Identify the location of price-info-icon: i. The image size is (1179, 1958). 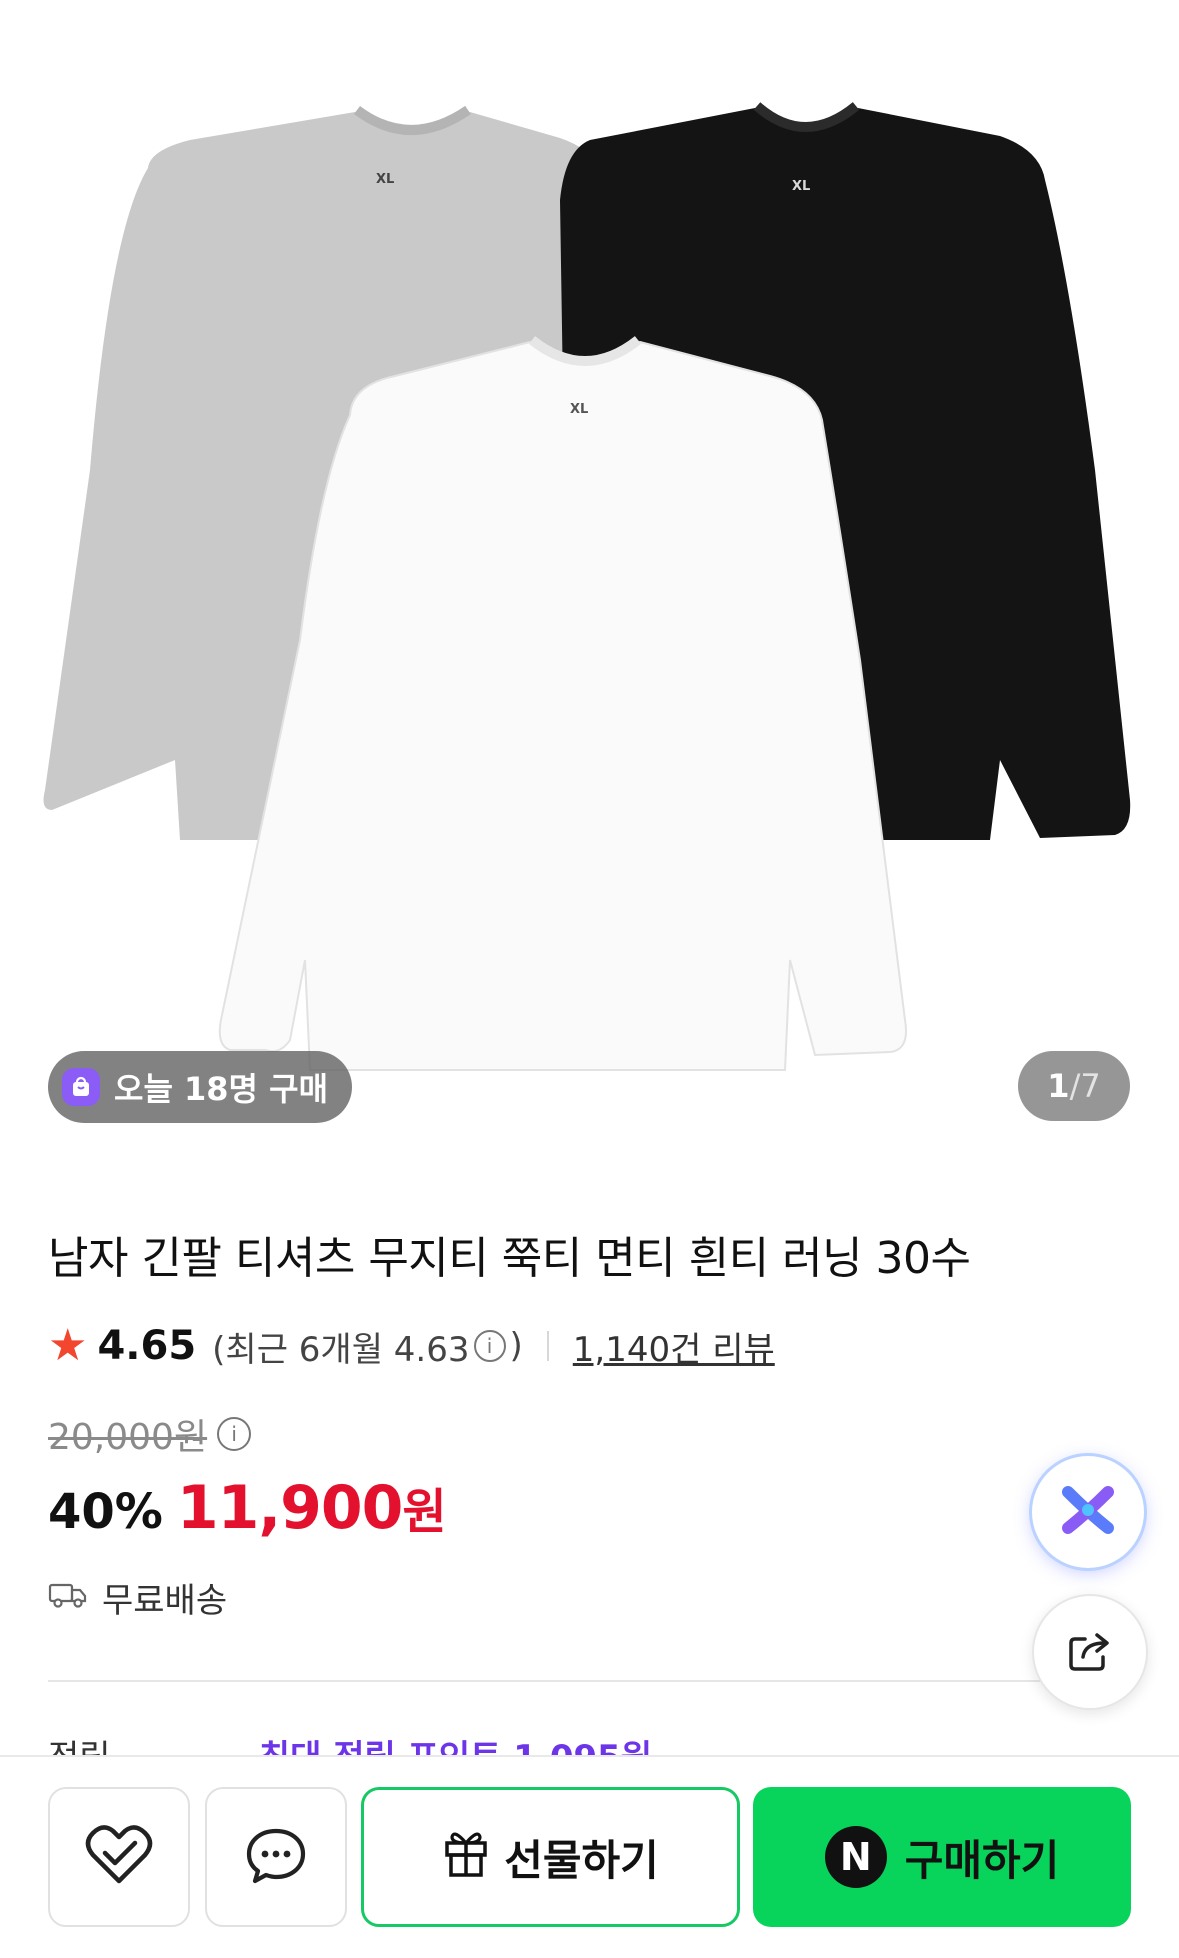
(234, 1434).